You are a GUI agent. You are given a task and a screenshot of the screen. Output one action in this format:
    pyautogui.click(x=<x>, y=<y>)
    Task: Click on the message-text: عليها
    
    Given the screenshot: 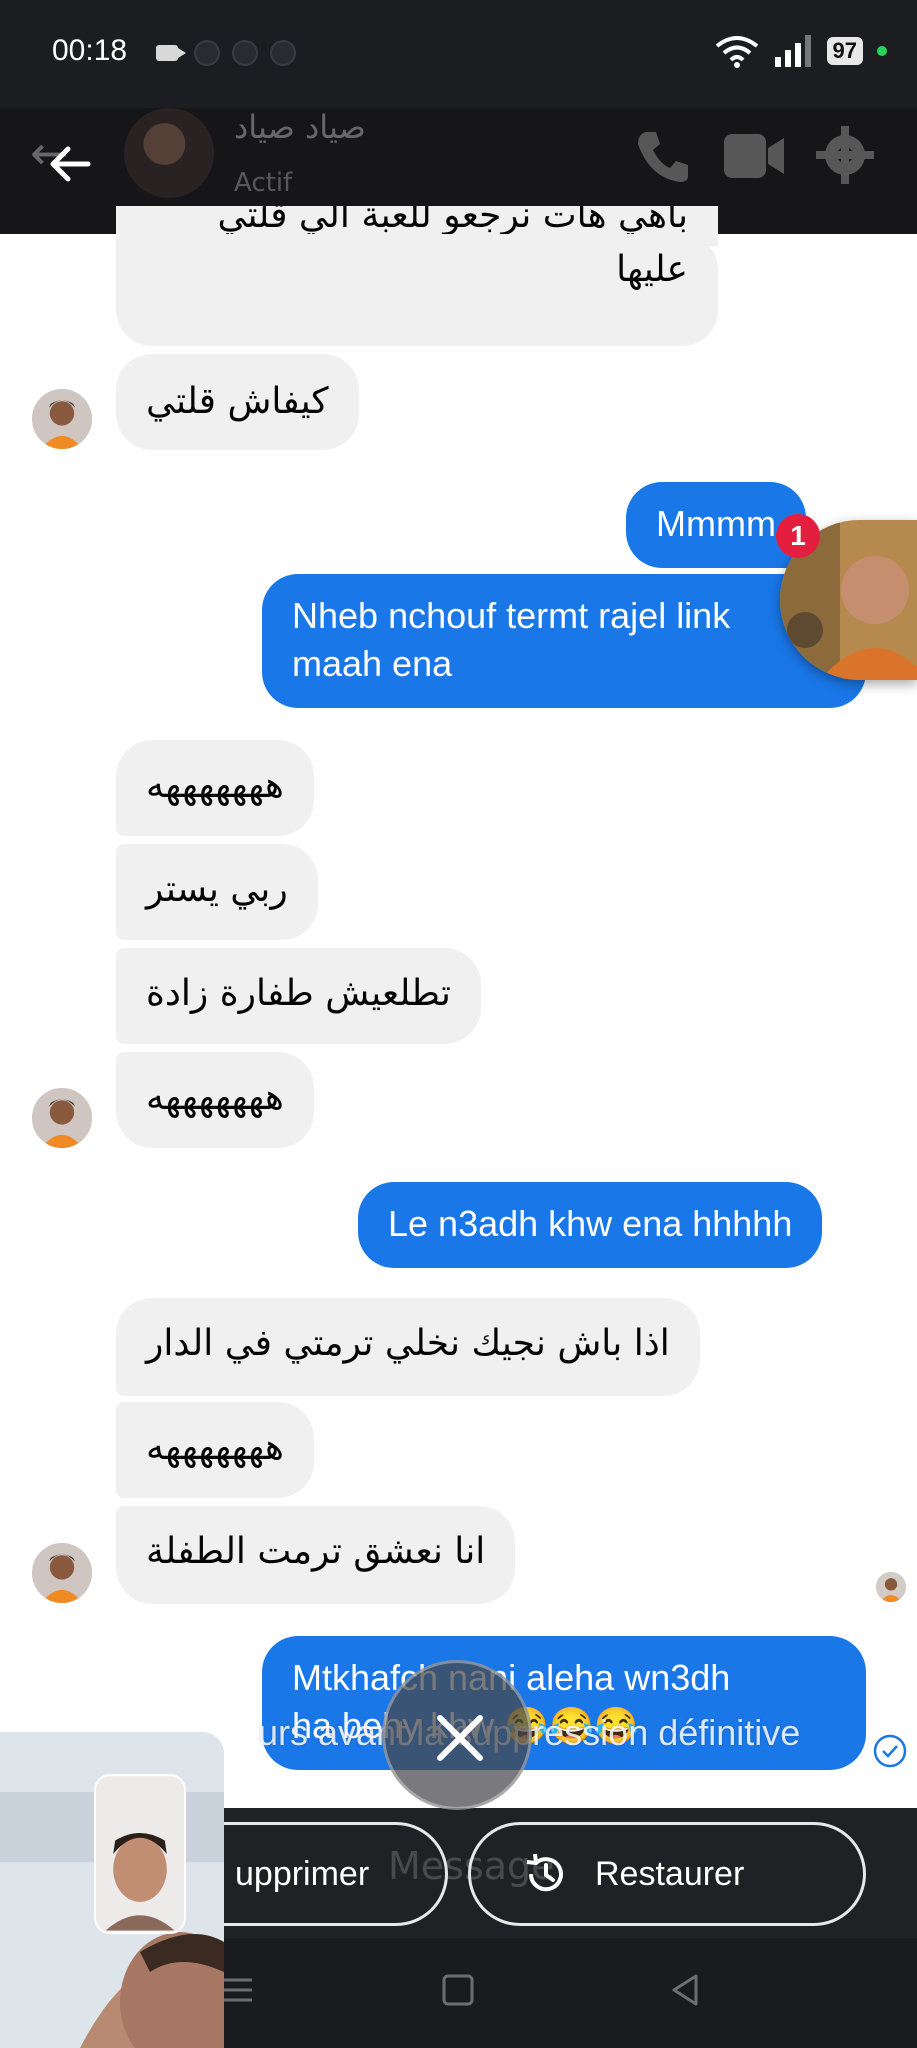 What is the action you would take?
    pyautogui.click(x=652, y=269)
    